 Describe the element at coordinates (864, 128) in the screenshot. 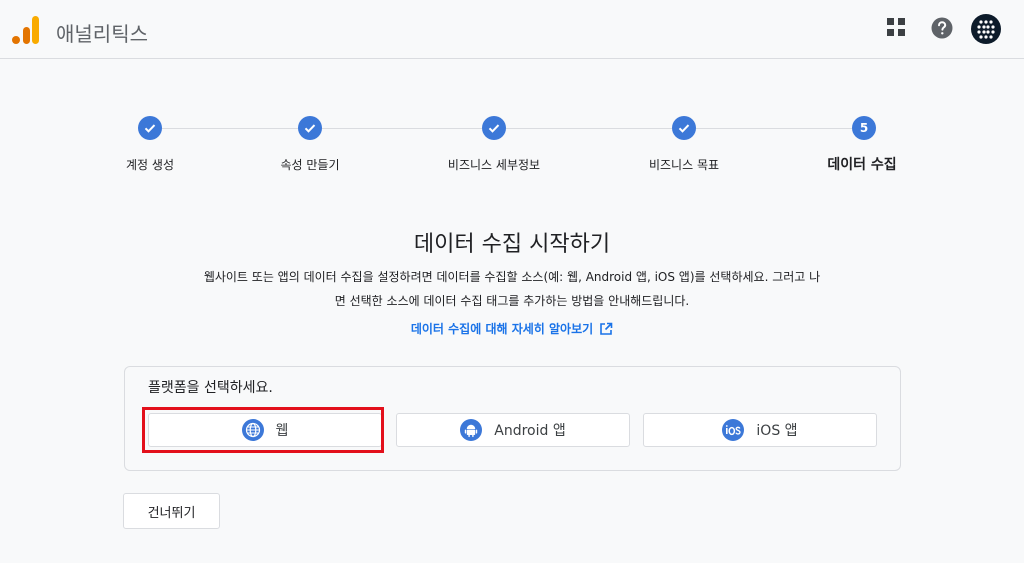

I see `step-5-number: 5` at that location.